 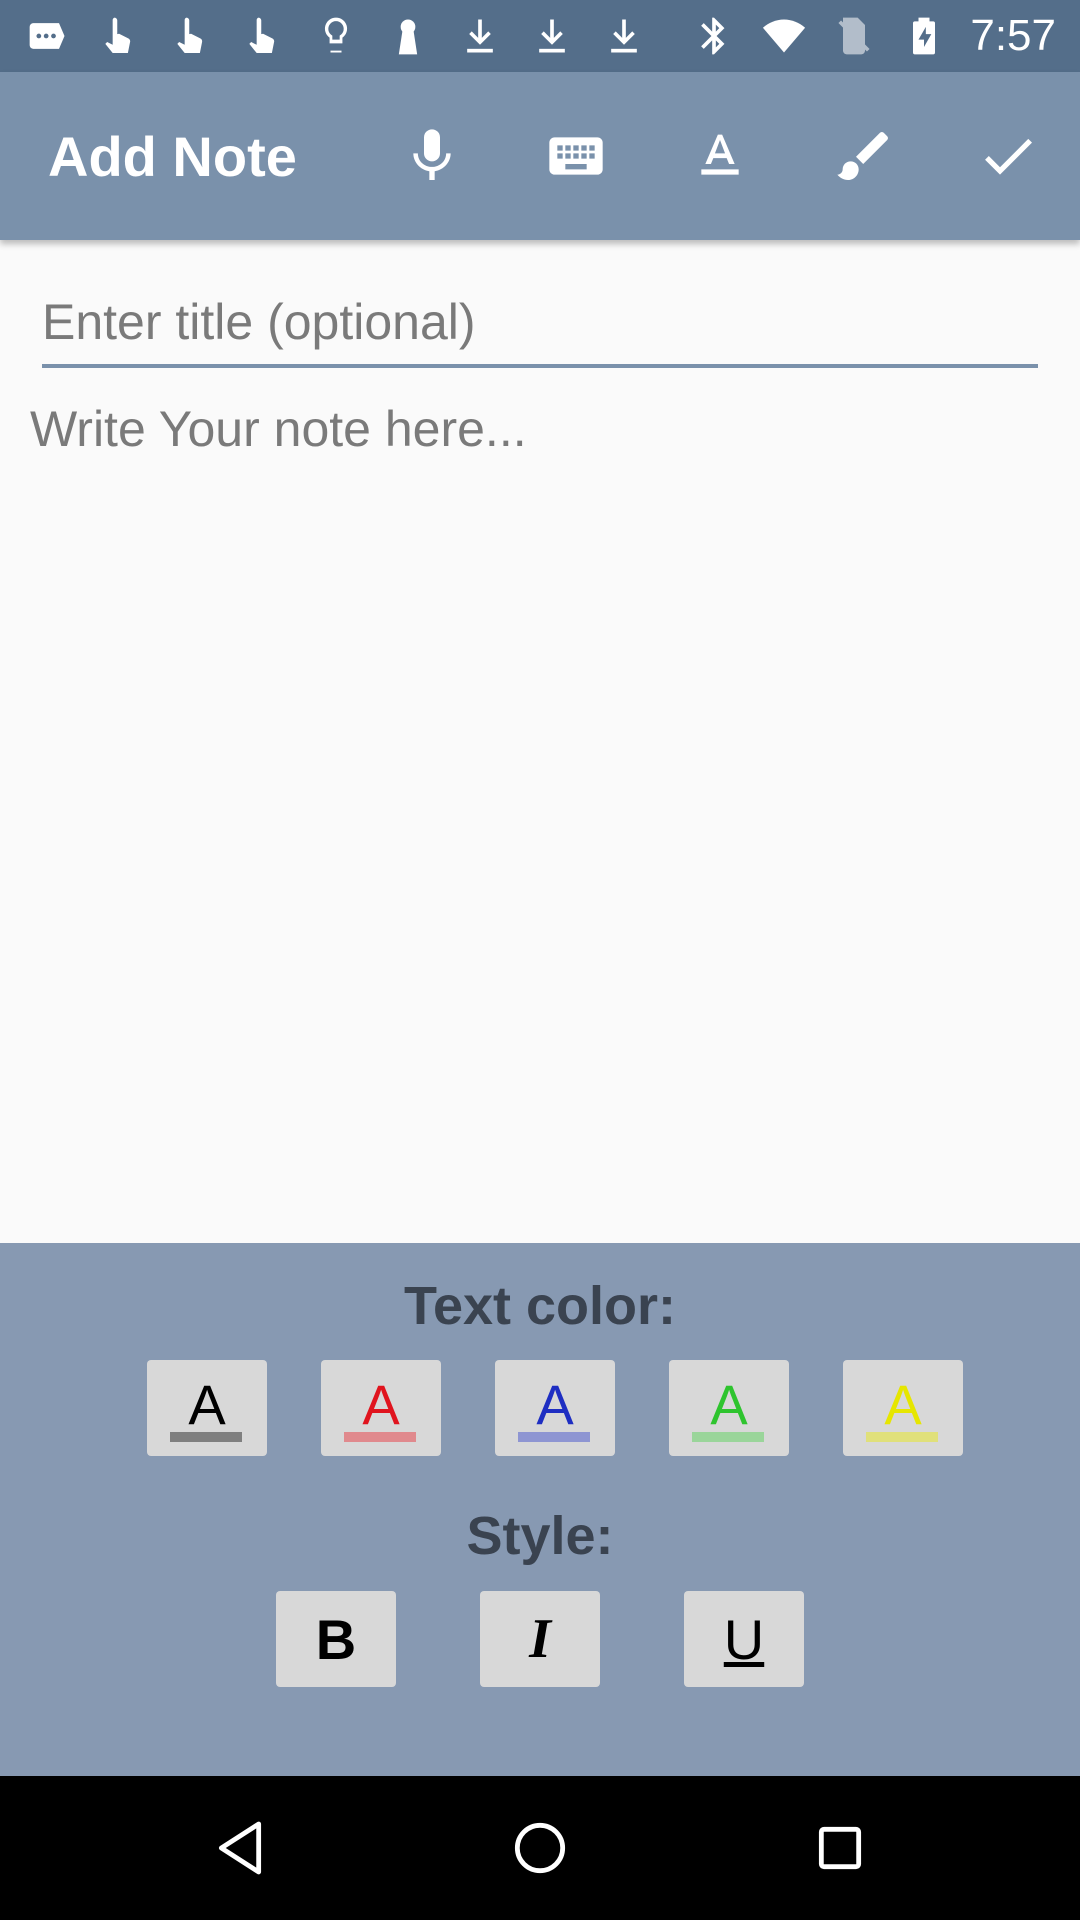 I want to click on text-color-green-button: A, so click(x=729, y=1408).